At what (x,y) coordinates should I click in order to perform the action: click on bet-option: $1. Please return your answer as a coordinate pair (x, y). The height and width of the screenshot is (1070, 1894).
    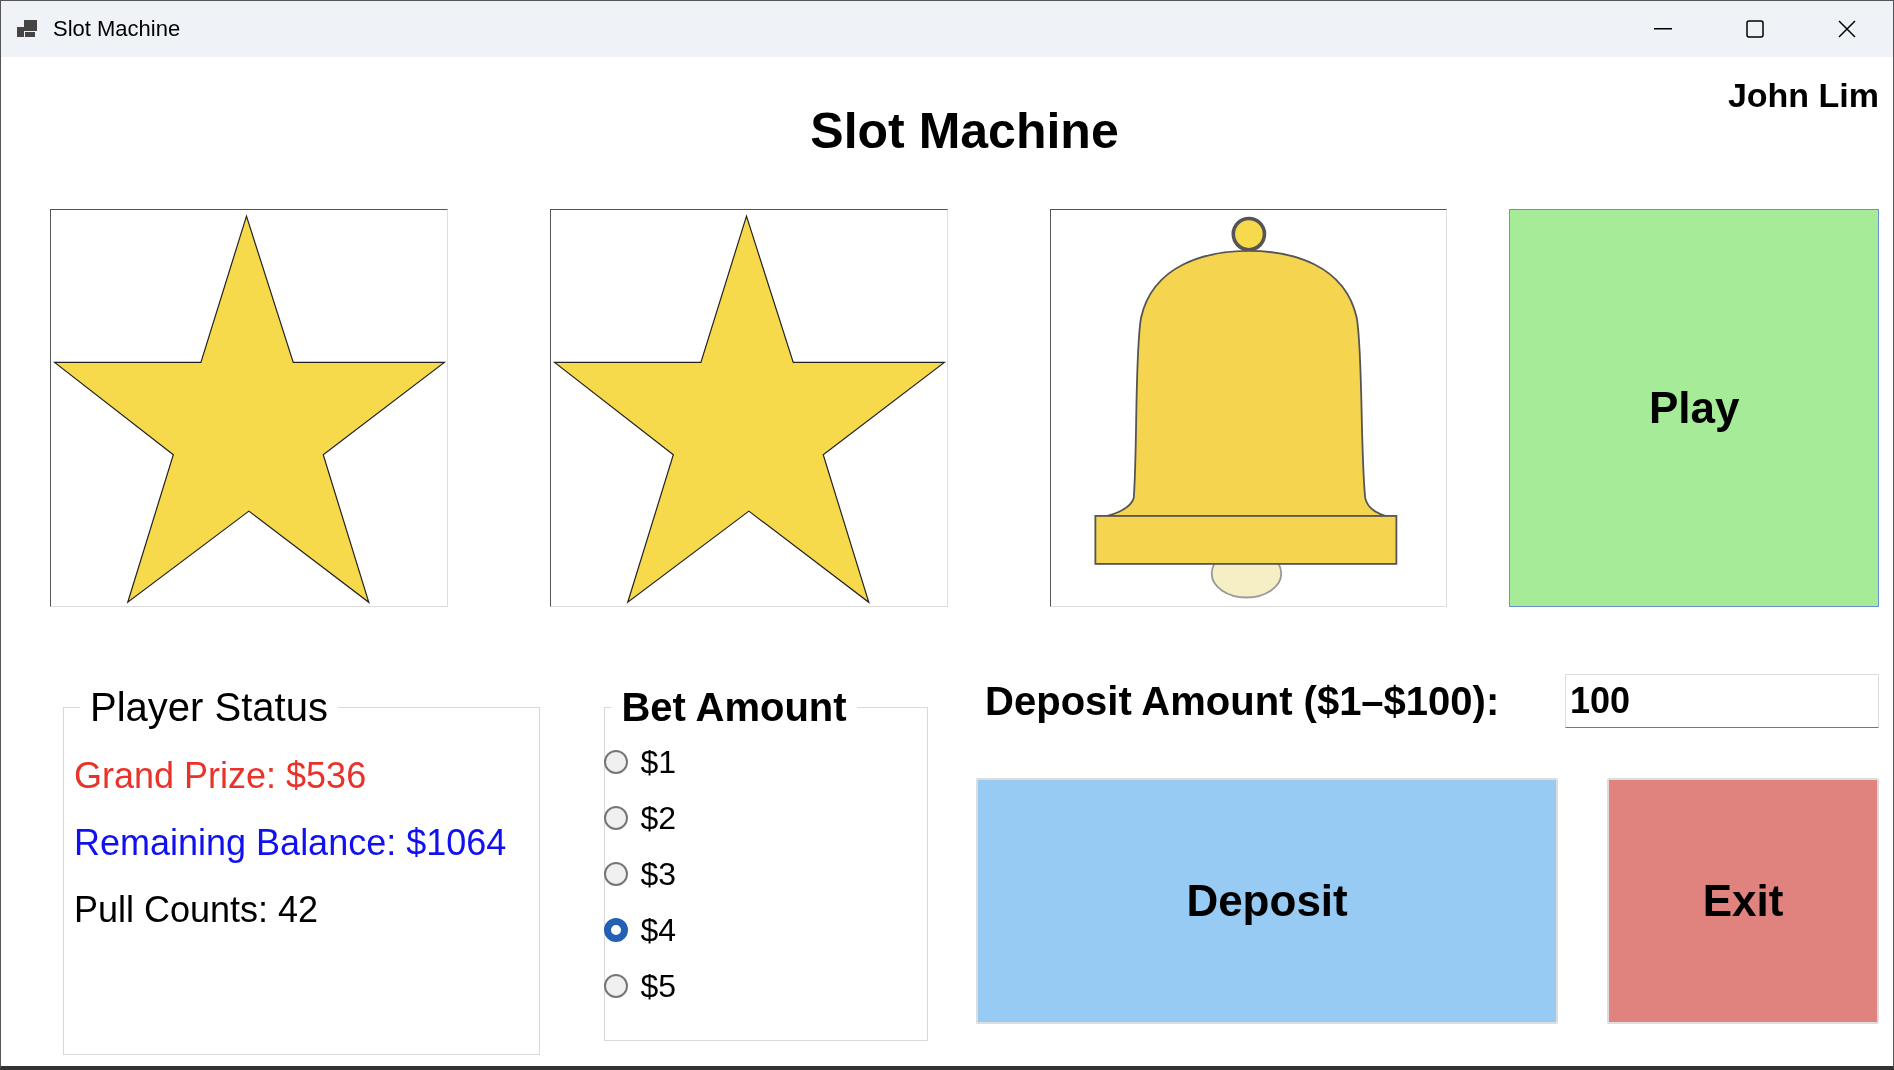
    Looking at the image, I should click on (766, 762).